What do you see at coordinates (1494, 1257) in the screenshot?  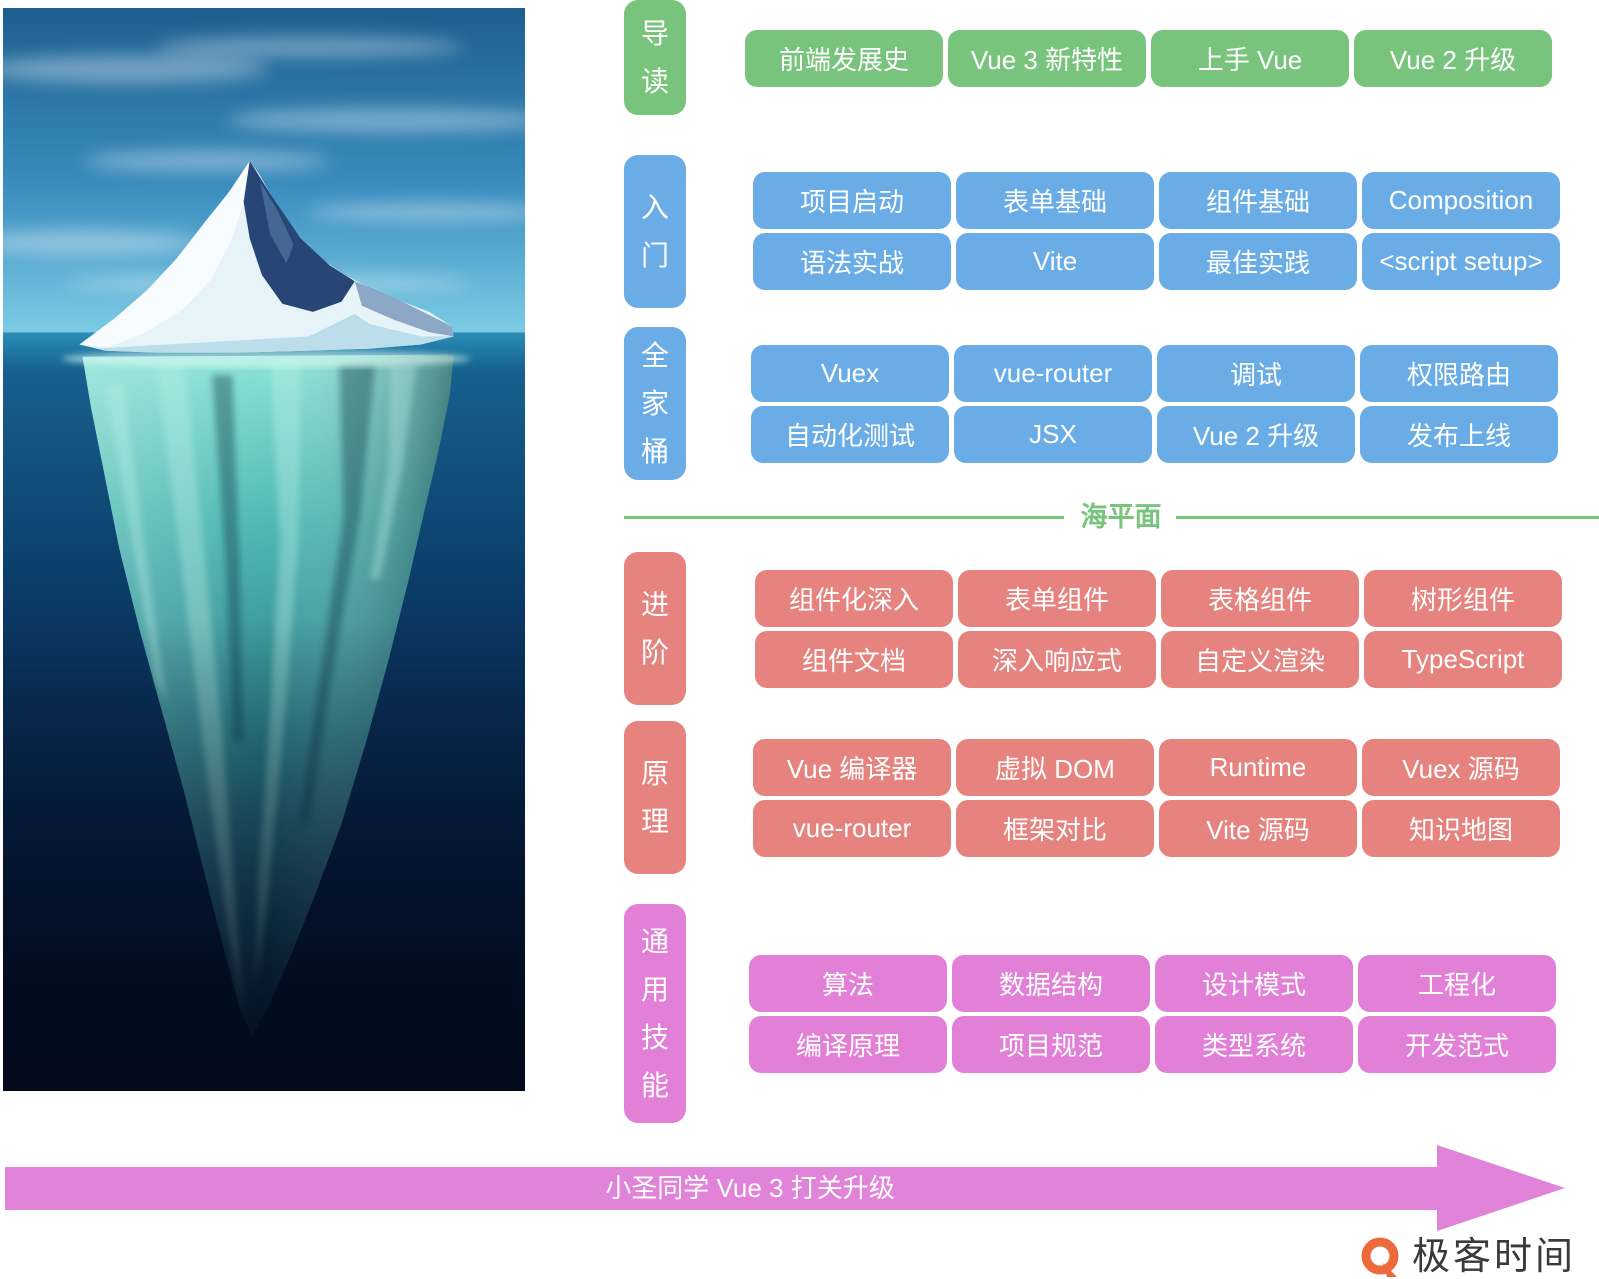 I see `geektime-logo-text: 极客时间` at bounding box center [1494, 1257].